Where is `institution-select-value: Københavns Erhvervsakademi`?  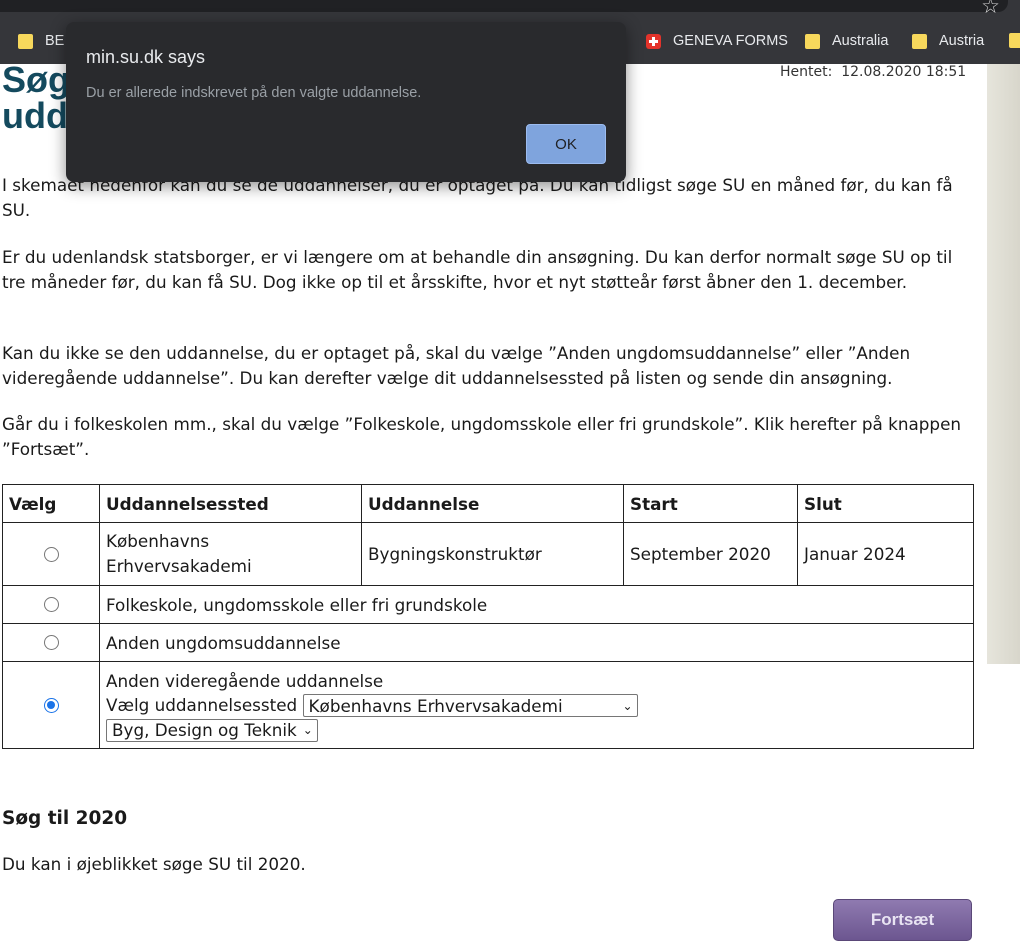 institution-select-value: Københavns Erhvervsakademi is located at coordinates (435, 705).